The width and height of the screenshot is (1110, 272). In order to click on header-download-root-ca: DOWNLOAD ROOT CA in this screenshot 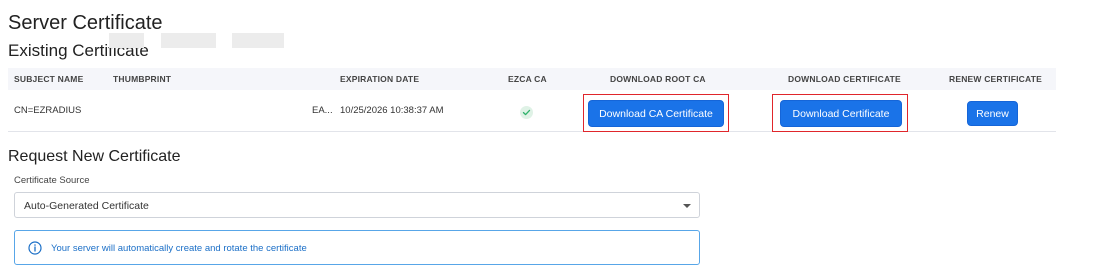, I will do `click(658, 79)`.